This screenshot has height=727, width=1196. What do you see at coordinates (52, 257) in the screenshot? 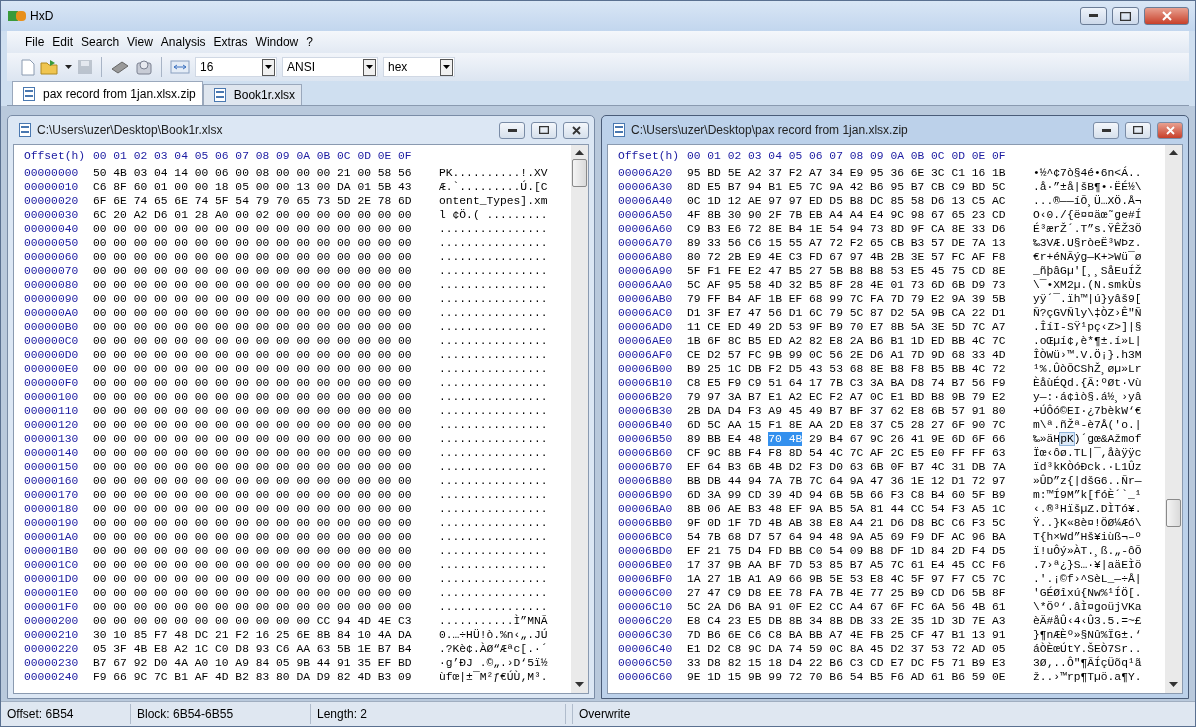
I see `offset-label: 00000060` at bounding box center [52, 257].